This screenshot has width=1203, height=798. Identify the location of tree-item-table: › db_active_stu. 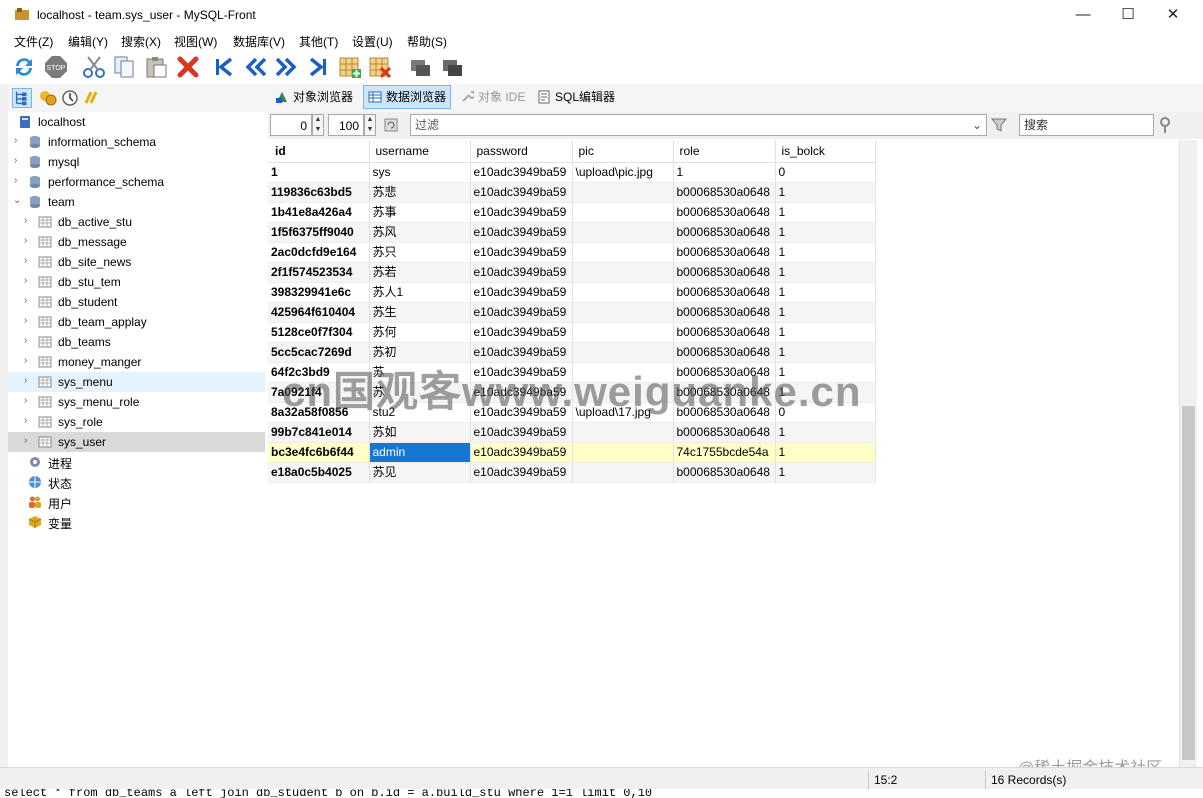
(136, 222).